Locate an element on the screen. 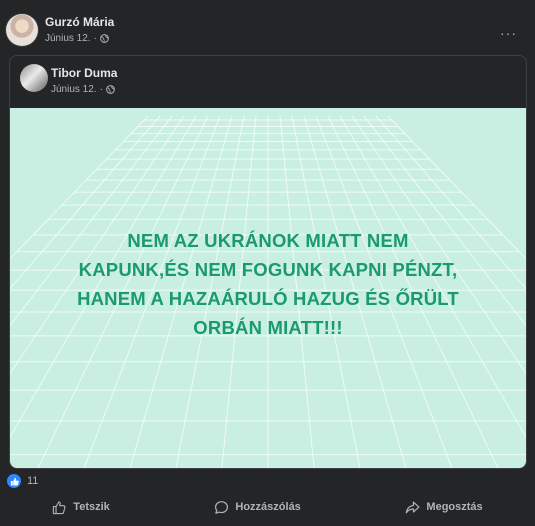  share-button-label: Megosztás is located at coordinates (454, 507).